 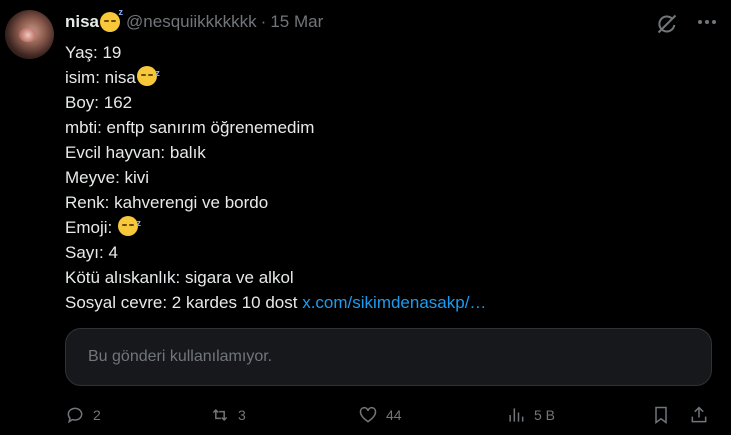 What do you see at coordinates (368, 414) in the screenshot?
I see `heart-icon` at bounding box center [368, 414].